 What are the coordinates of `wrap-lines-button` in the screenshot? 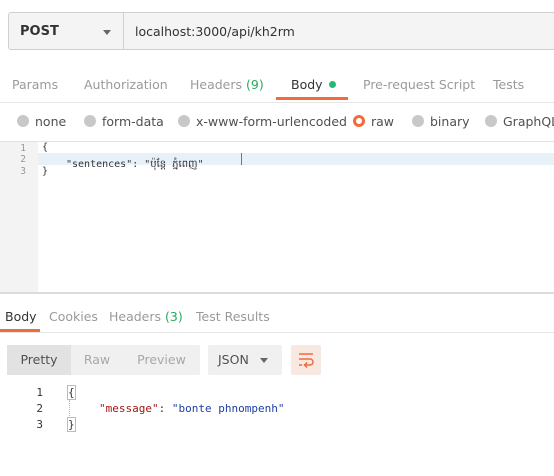 It's located at (306, 360).